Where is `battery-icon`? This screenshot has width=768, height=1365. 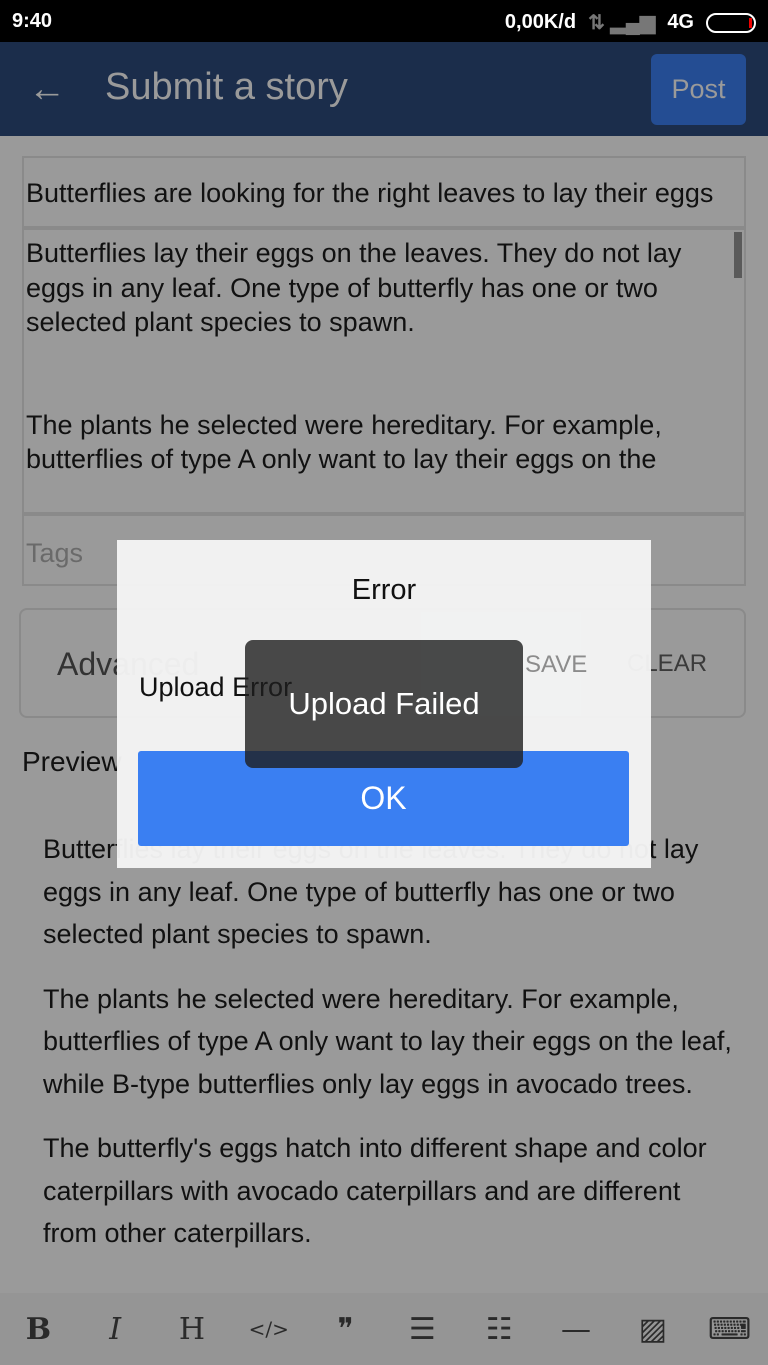 battery-icon is located at coordinates (731, 22).